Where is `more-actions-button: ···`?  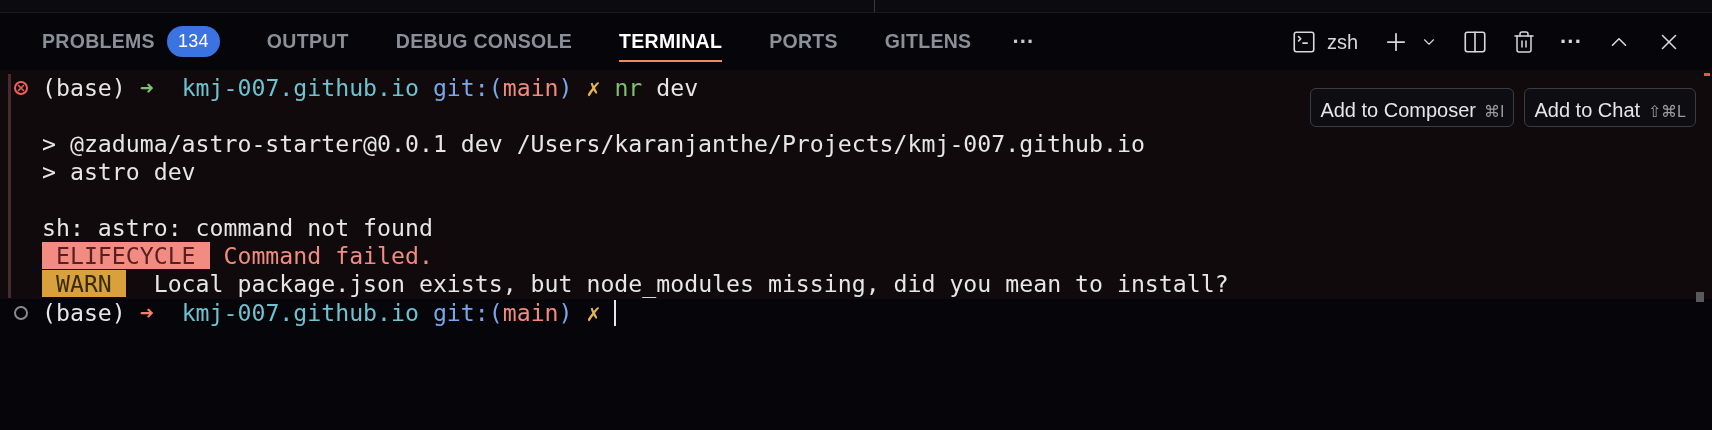
more-actions-button: ··· is located at coordinates (1571, 41).